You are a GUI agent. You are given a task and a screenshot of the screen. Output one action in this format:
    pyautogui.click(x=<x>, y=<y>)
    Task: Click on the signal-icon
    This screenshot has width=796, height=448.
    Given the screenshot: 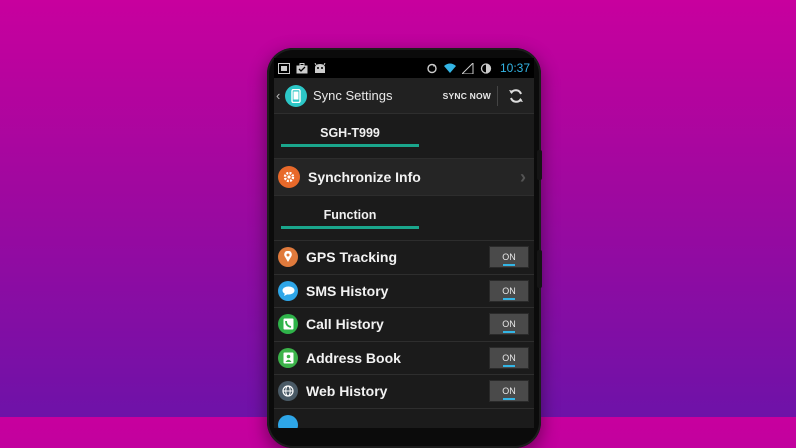 What is the action you would take?
    pyautogui.click(x=467, y=68)
    